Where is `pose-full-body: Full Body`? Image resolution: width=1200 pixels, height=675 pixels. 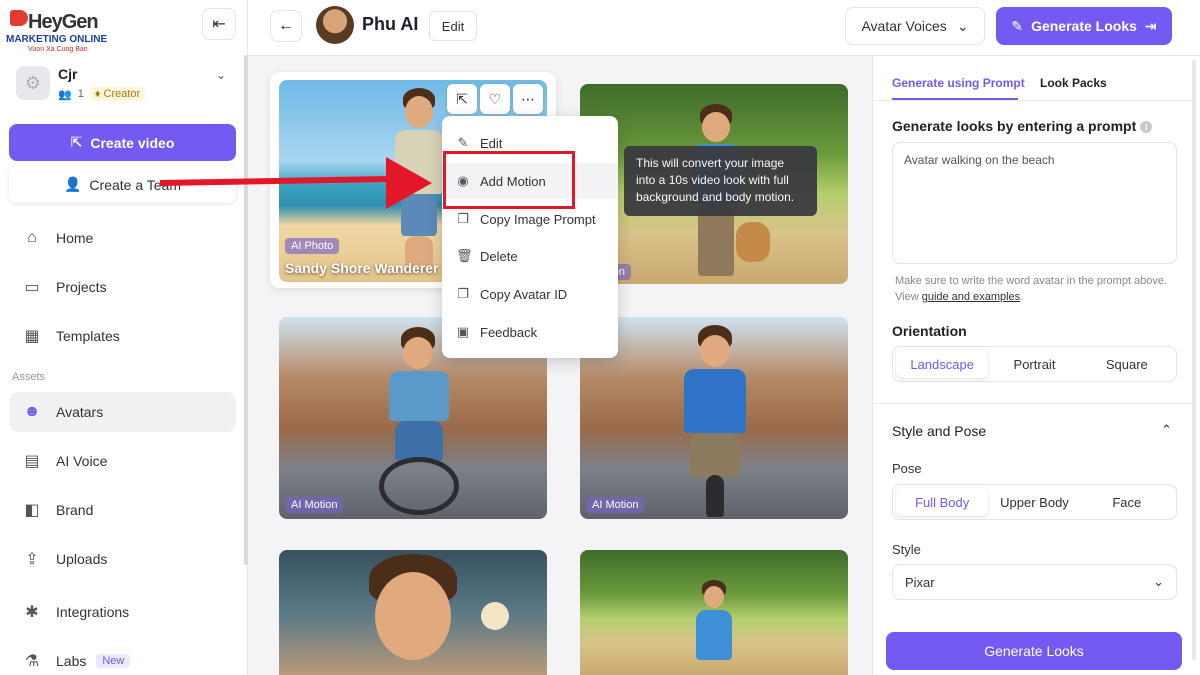
pose-full-body: Full Body is located at coordinates (942, 502).